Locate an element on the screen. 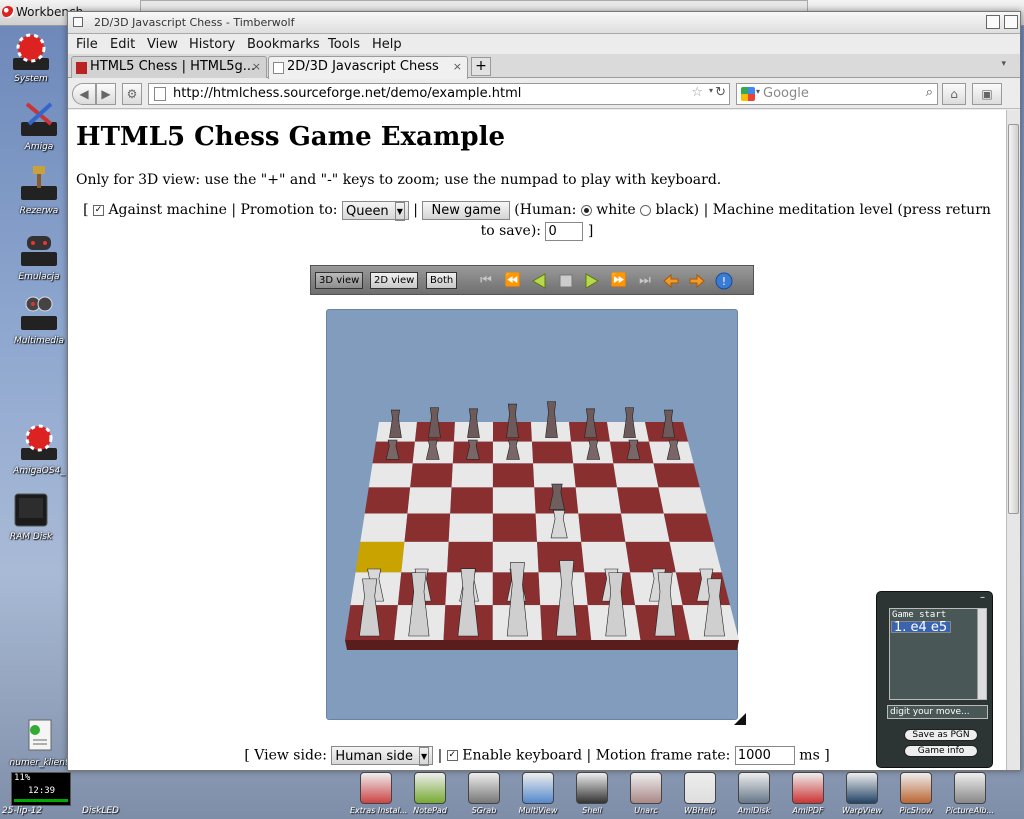 The width and height of the screenshot is (1024, 819). dock-item-amidisk: AmiDisk is located at coordinates (754, 792).